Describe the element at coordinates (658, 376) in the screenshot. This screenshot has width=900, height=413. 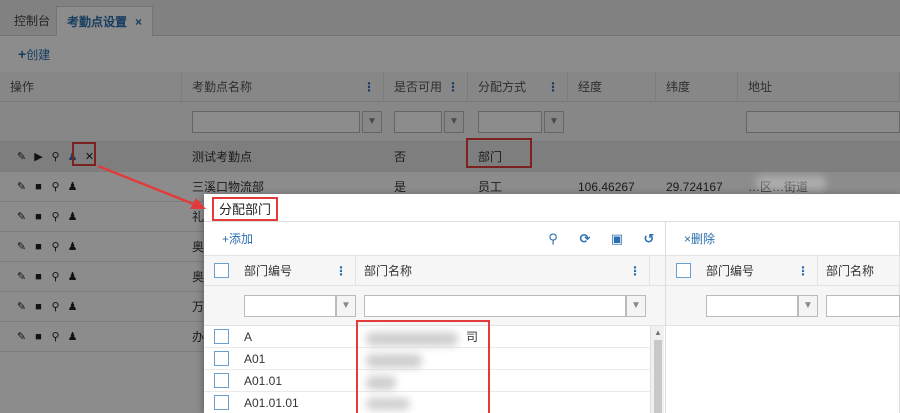
I see `scroll-thumb` at that location.